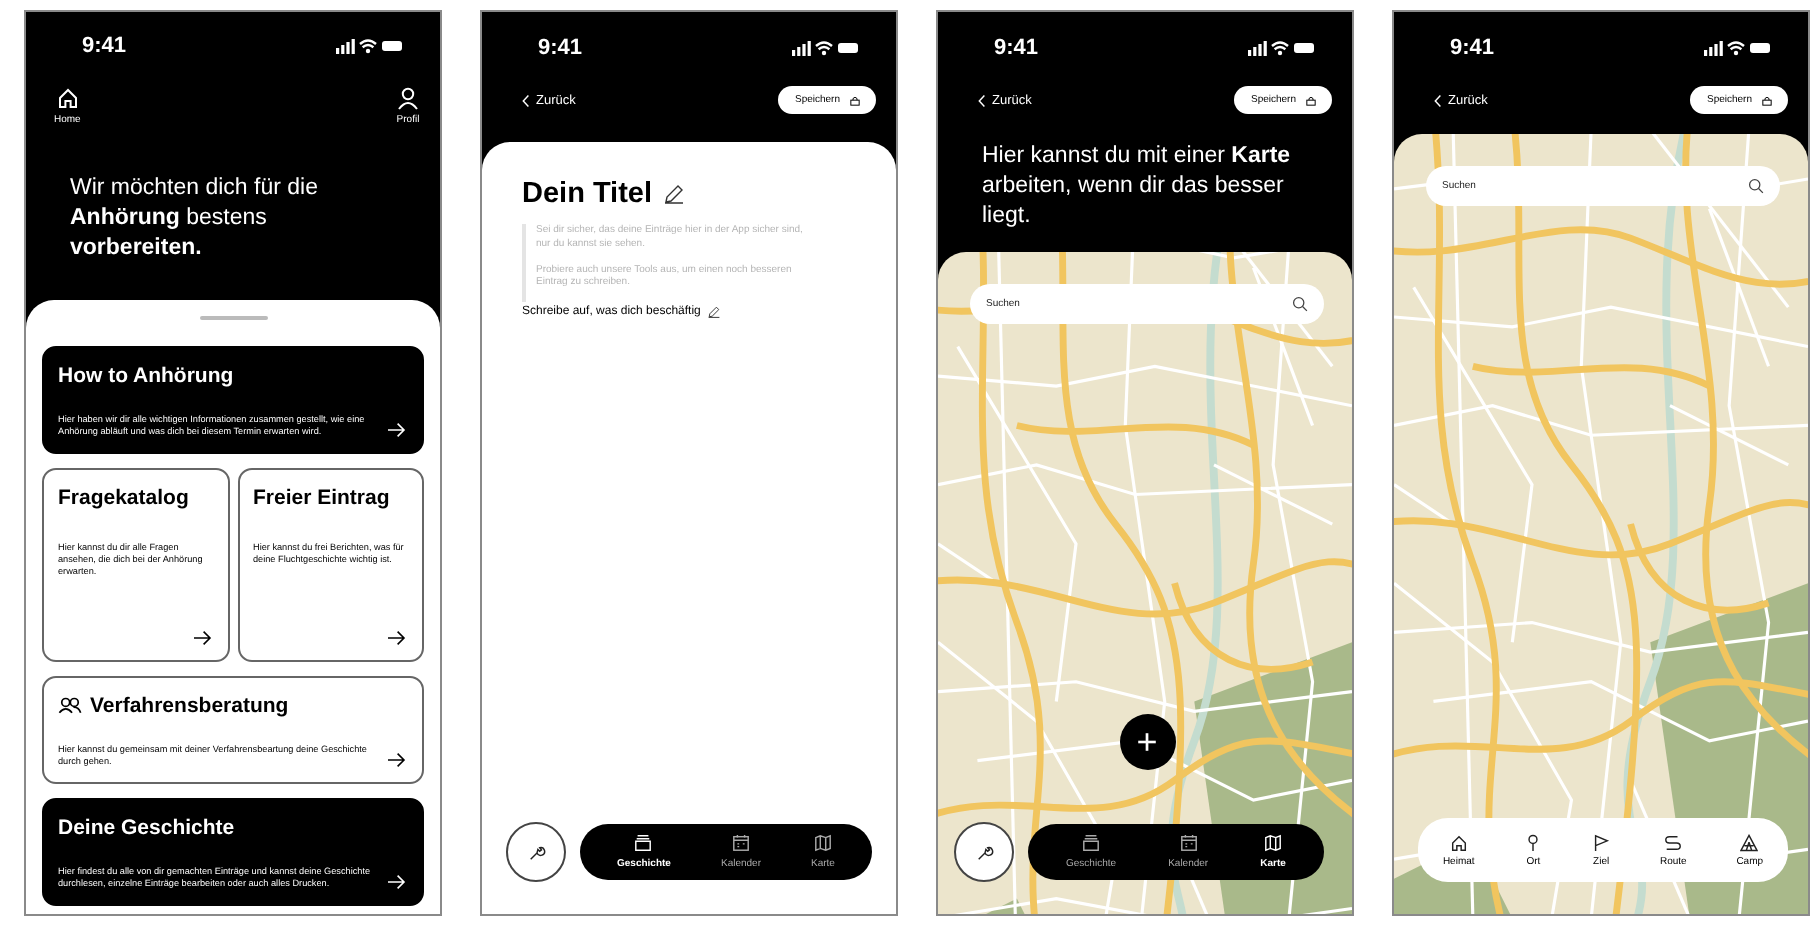 The height and width of the screenshot is (926, 1810). I want to click on flag-icon, so click(1601, 842).